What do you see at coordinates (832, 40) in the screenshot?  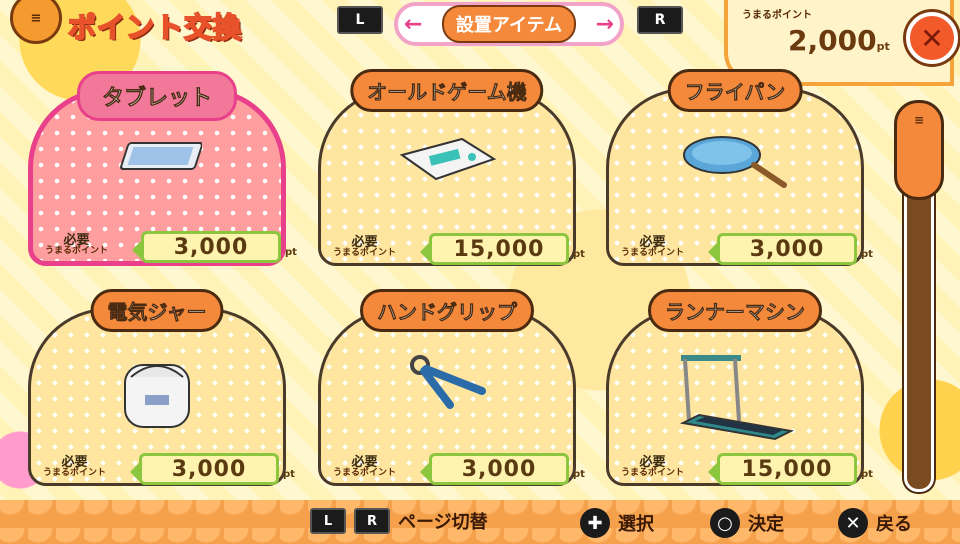 I see `points-number: 2,000` at bounding box center [832, 40].